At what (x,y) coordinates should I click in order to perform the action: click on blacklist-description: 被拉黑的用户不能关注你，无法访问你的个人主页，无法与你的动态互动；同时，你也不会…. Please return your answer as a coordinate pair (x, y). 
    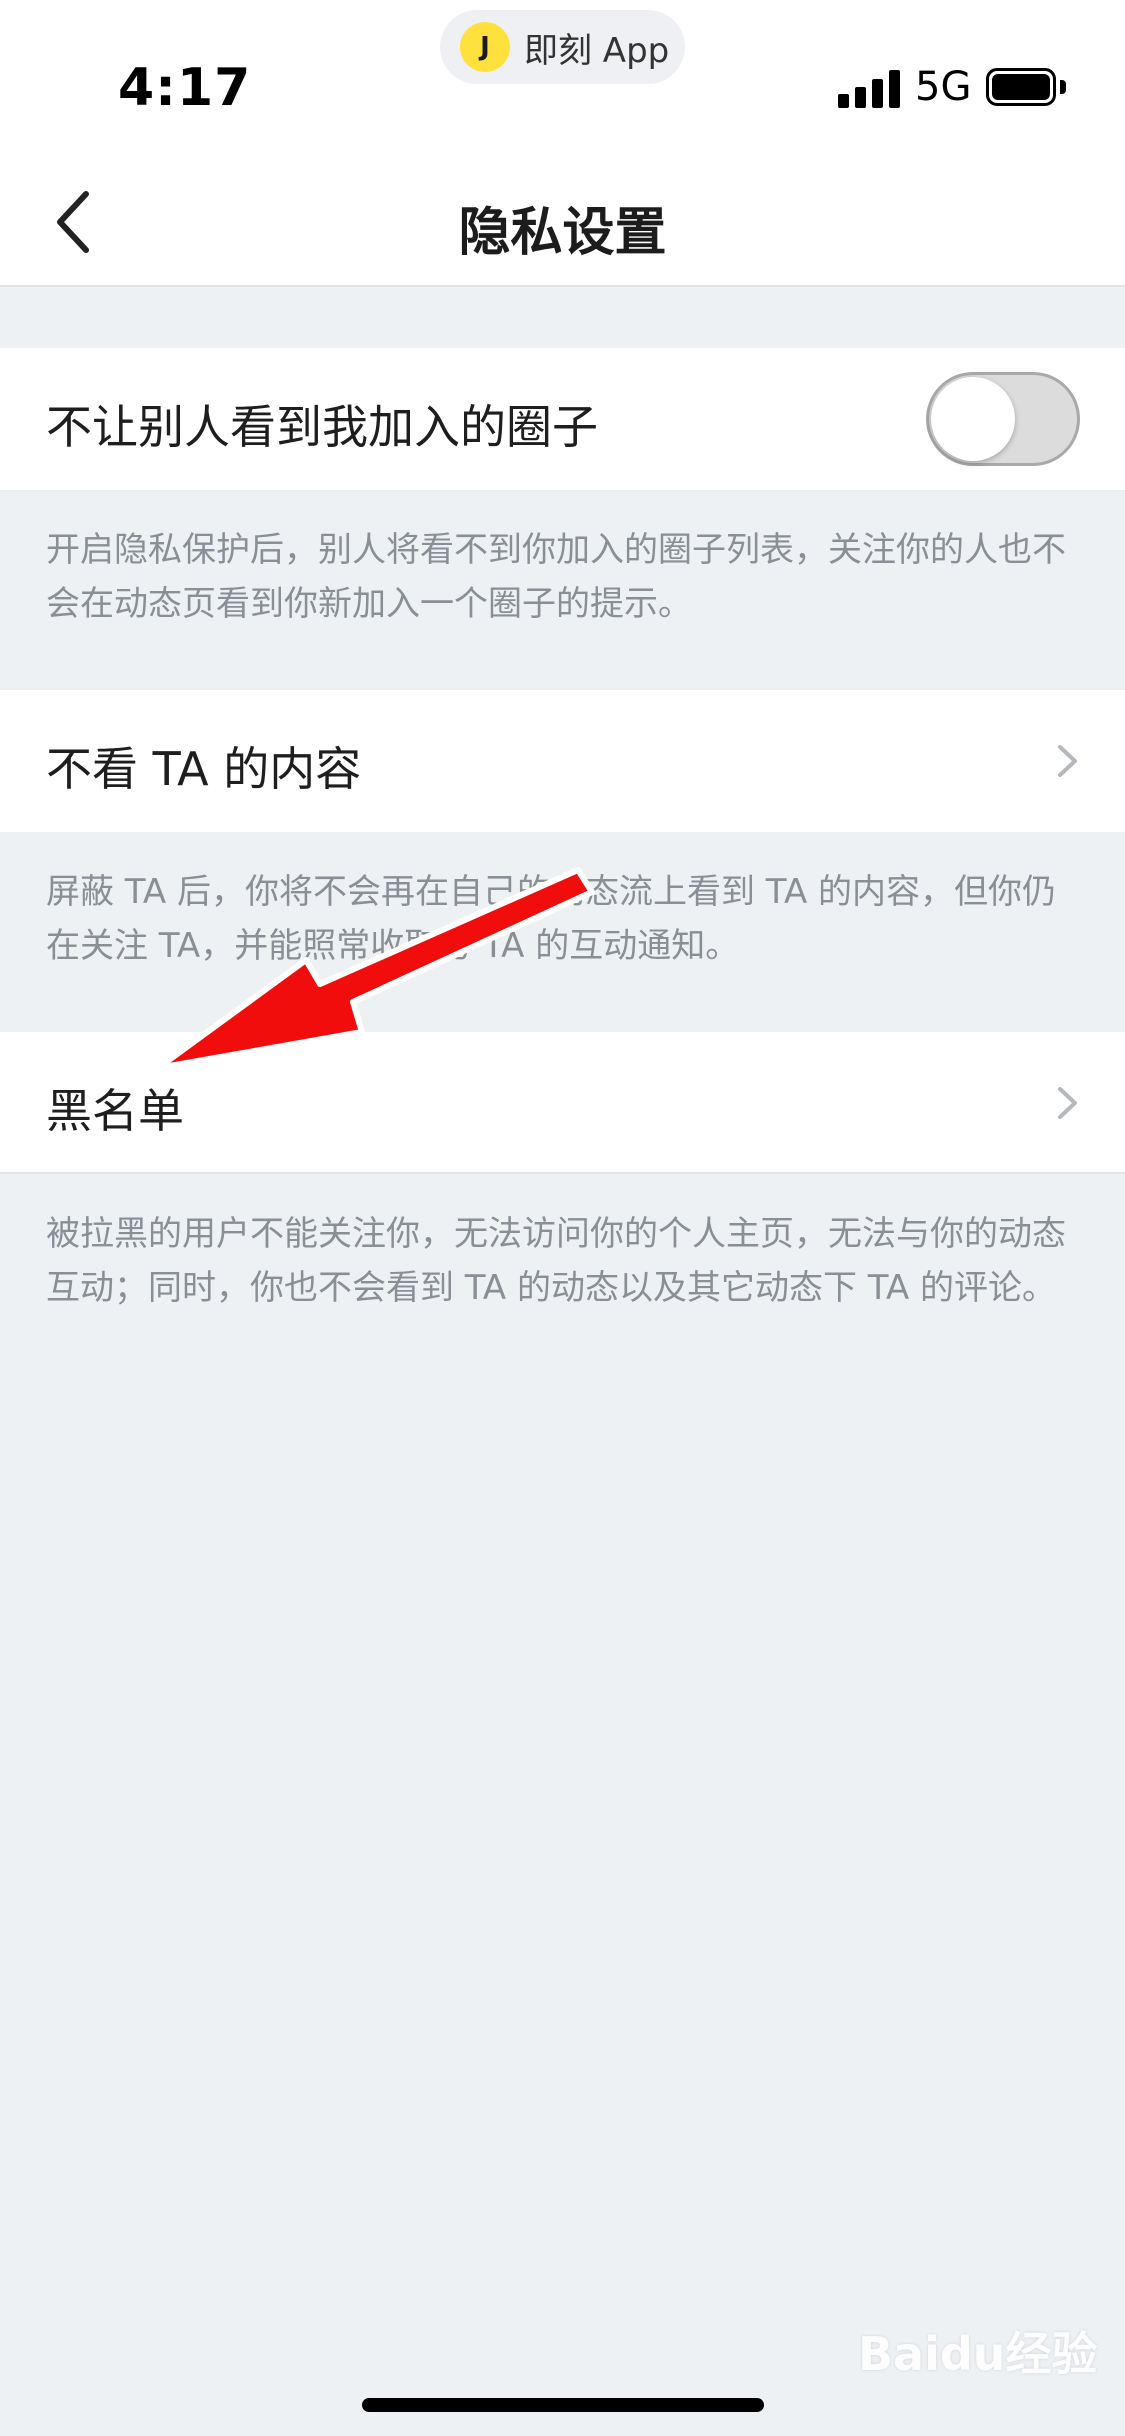
    Looking at the image, I should click on (556, 1261).